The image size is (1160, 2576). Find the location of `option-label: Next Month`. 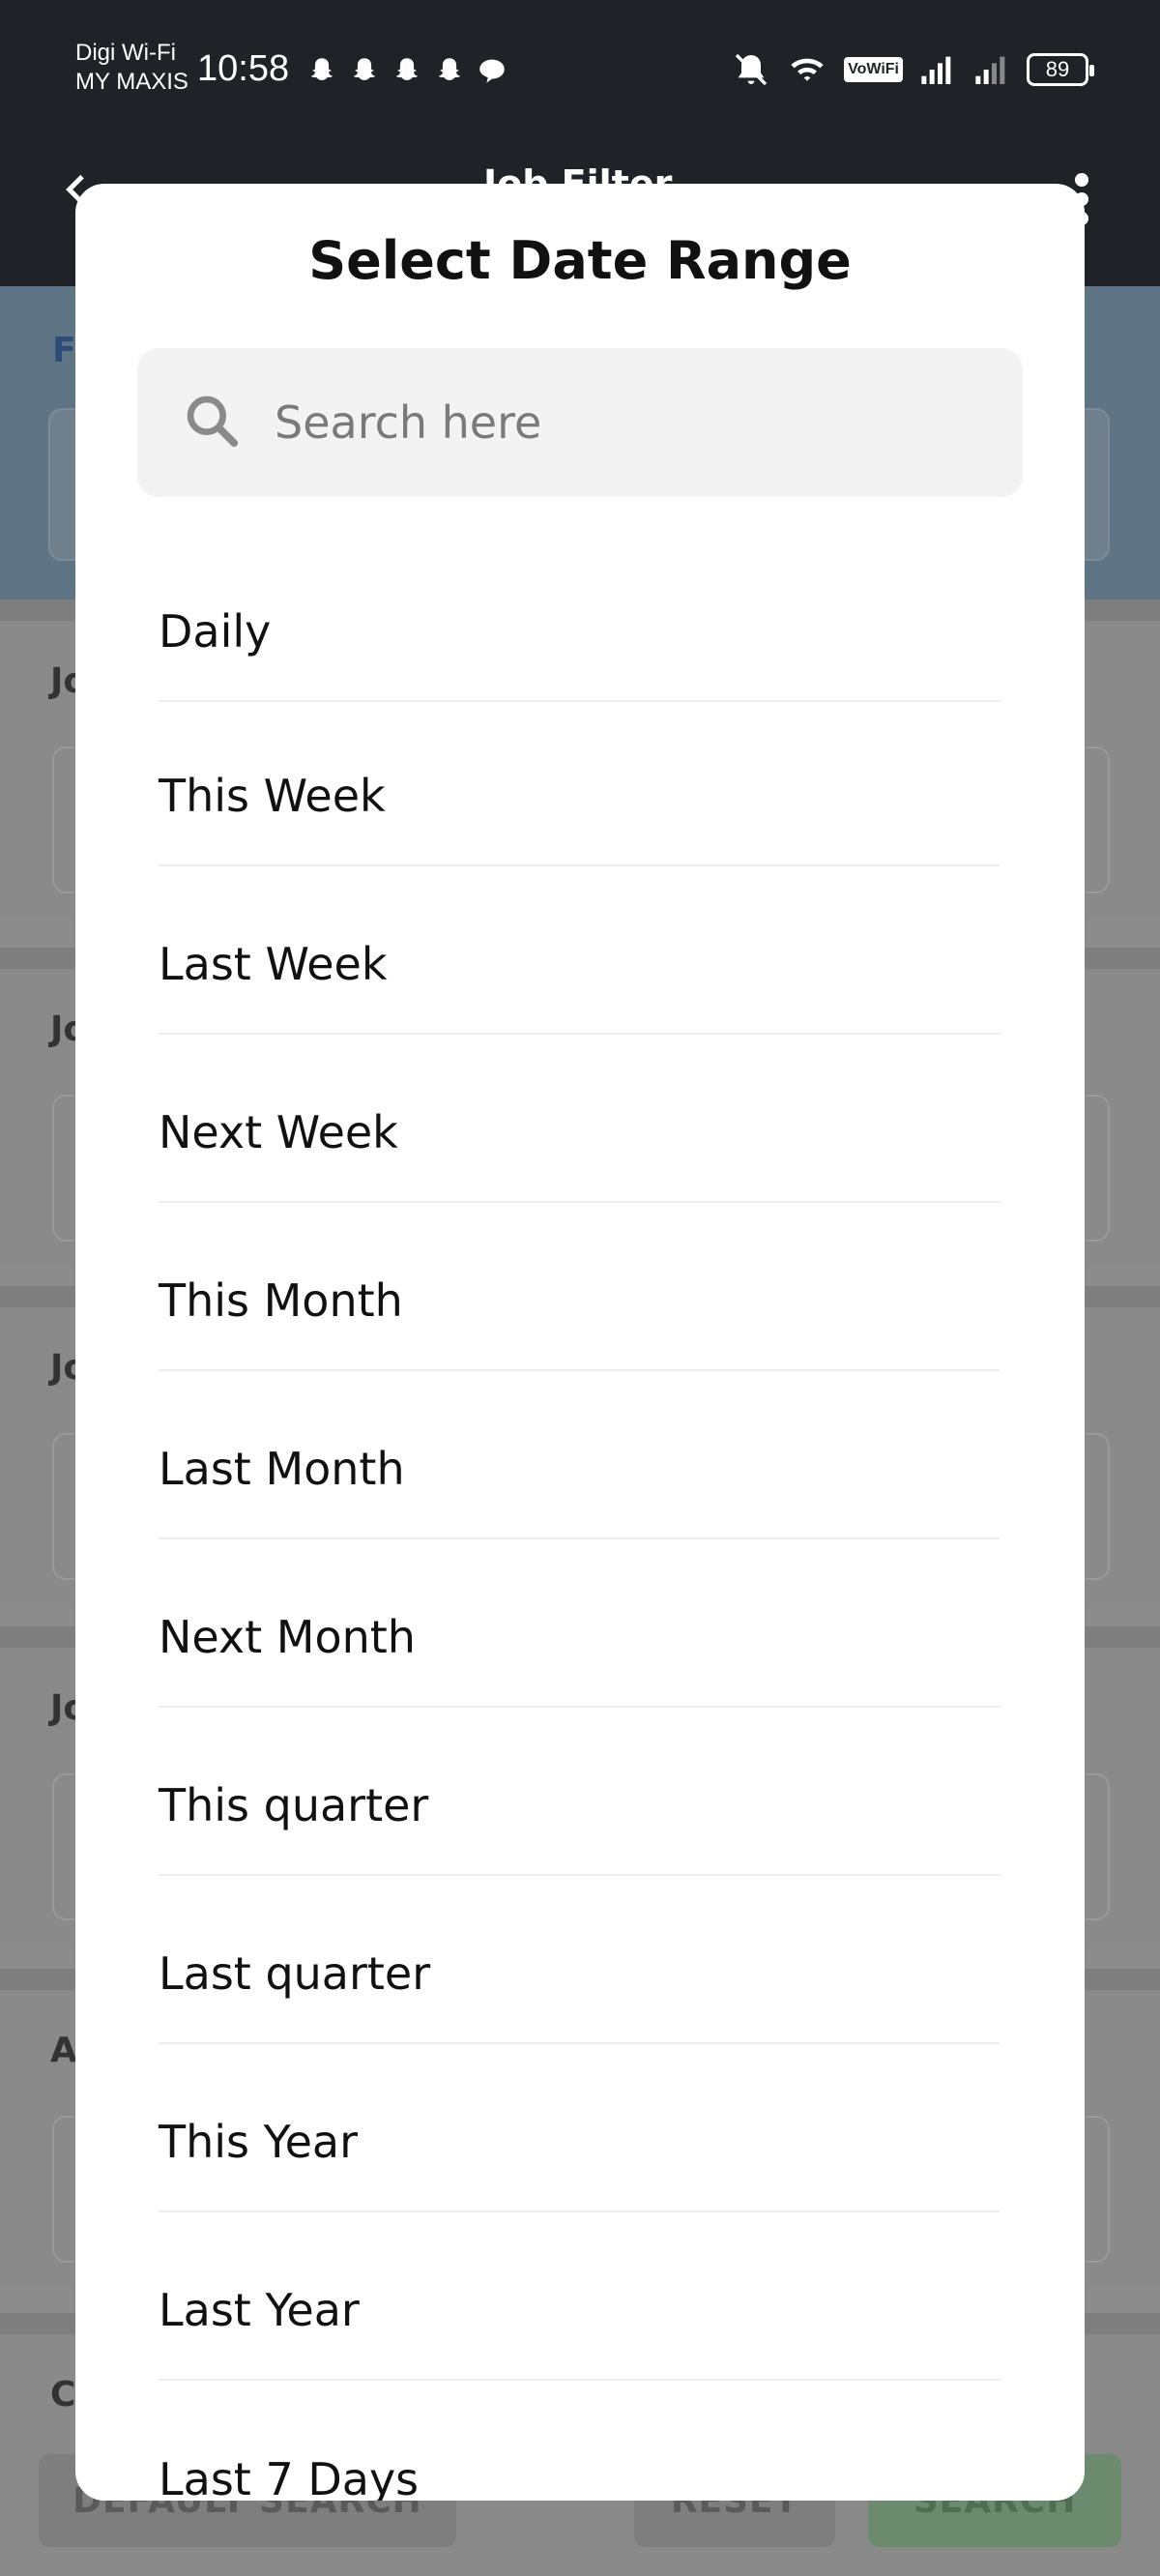

option-label: Next Month is located at coordinates (288, 1637).